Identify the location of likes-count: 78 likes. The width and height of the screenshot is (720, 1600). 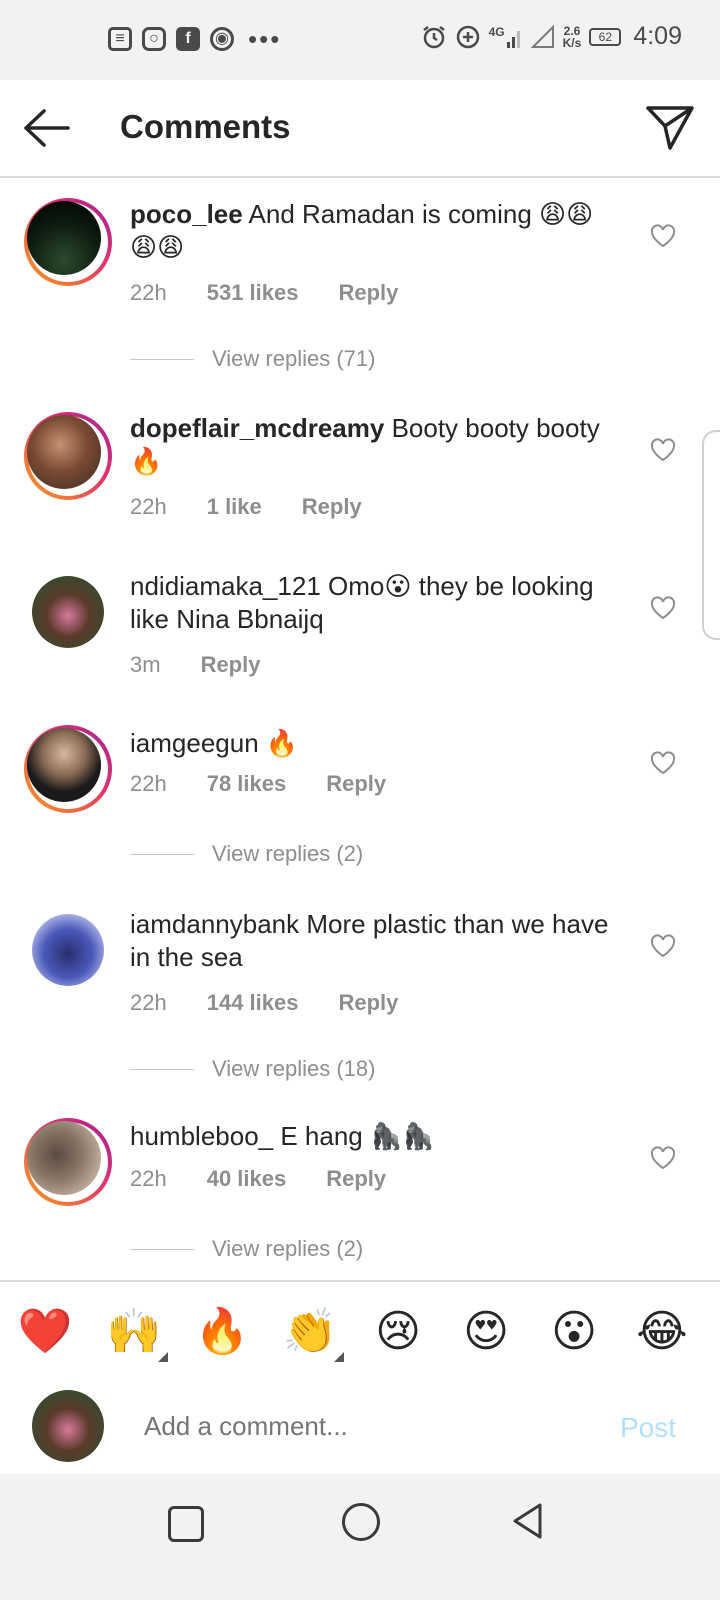
(247, 784).